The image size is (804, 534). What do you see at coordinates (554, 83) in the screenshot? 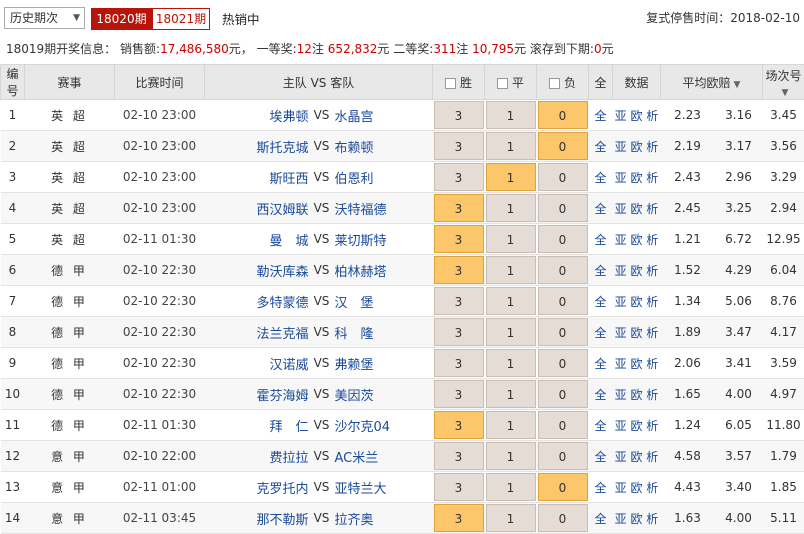
I see `lose-checkbox` at bounding box center [554, 83].